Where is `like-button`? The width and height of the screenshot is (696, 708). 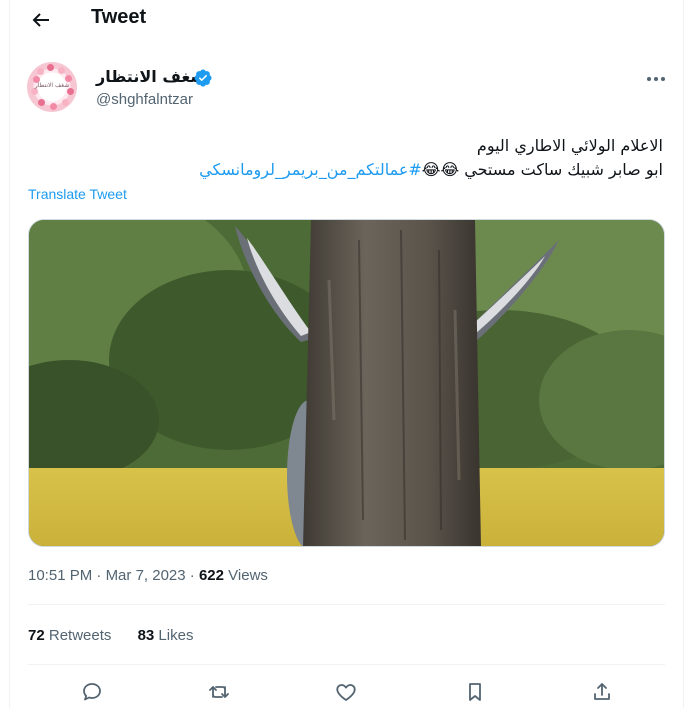 like-button is located at coordinates (346, 692).